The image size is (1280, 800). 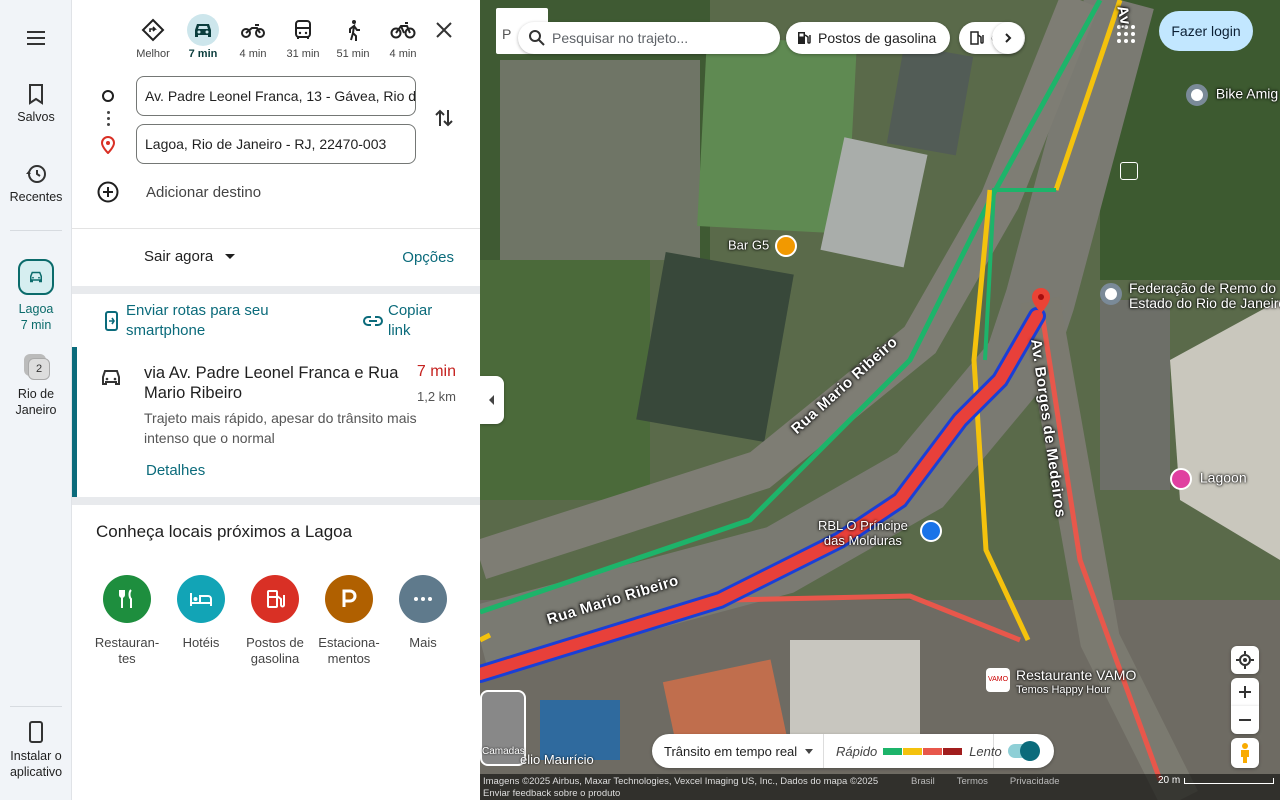 I want to click on ev-station-icon, so click(x=977, y=38).